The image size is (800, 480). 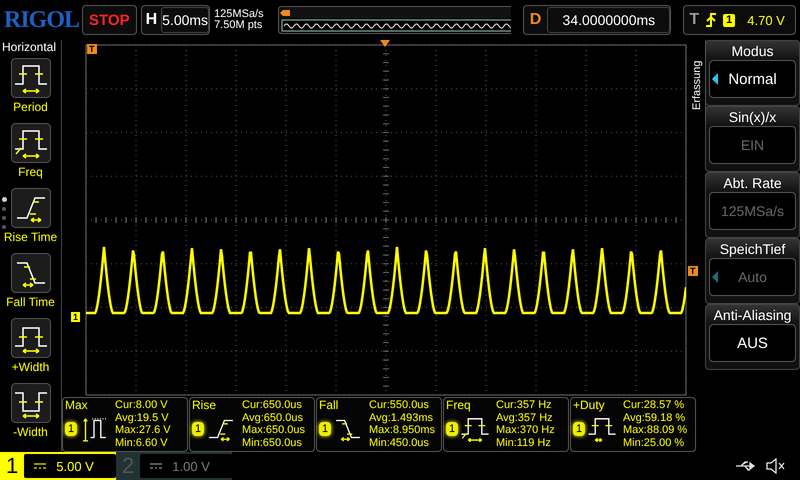 I want to click on timebase-label: H, so click(x=152, y=20).